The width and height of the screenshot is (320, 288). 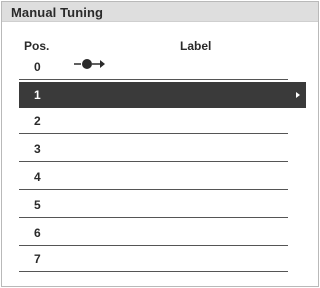 What do you see at coordinates (37, 95) in the screenshot?
I see `row-position-number: 1` at bounding box center [37, 95].